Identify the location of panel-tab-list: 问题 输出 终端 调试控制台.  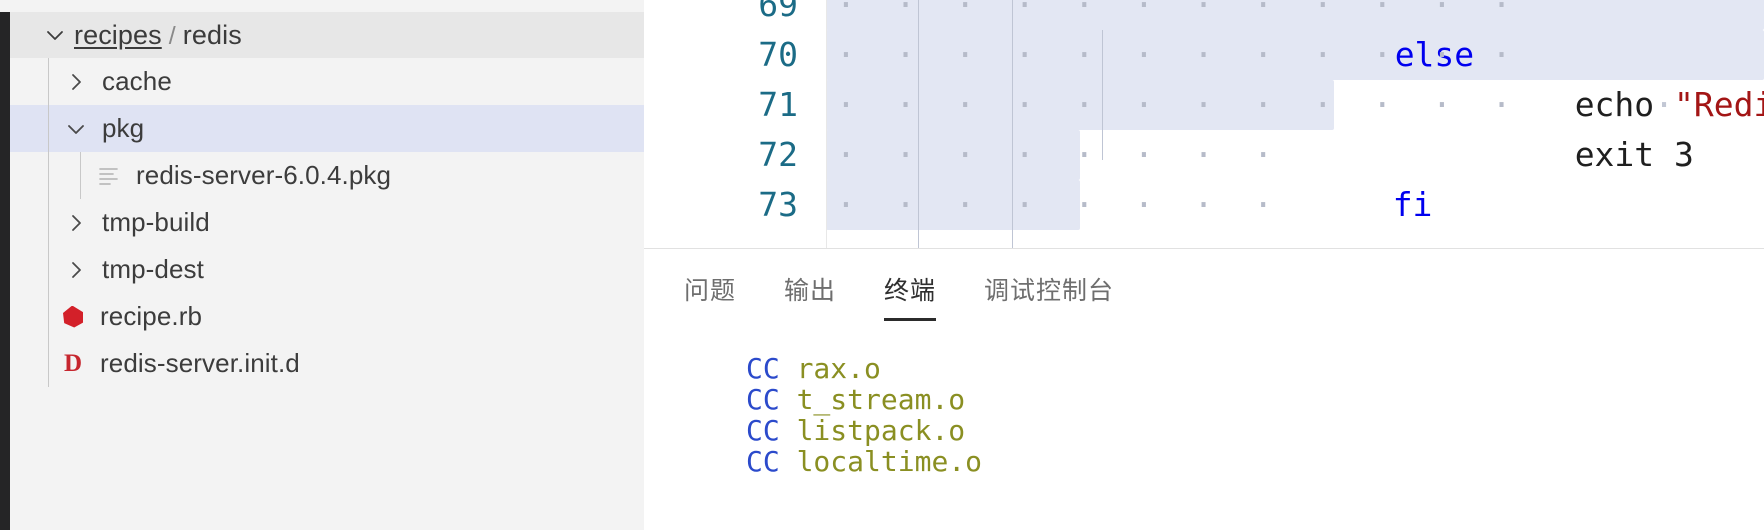
(899, 296).